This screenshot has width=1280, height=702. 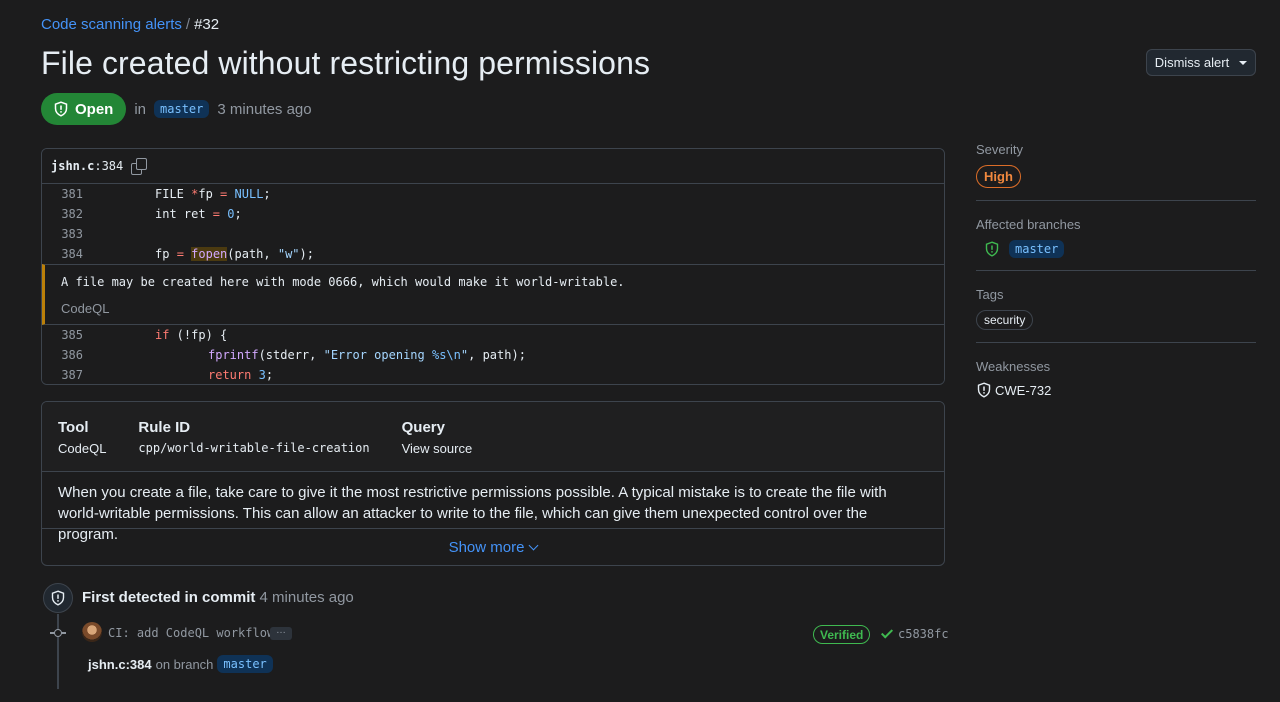 I want to click on code-text: int ret = 0;, so click(x=198, y=214).